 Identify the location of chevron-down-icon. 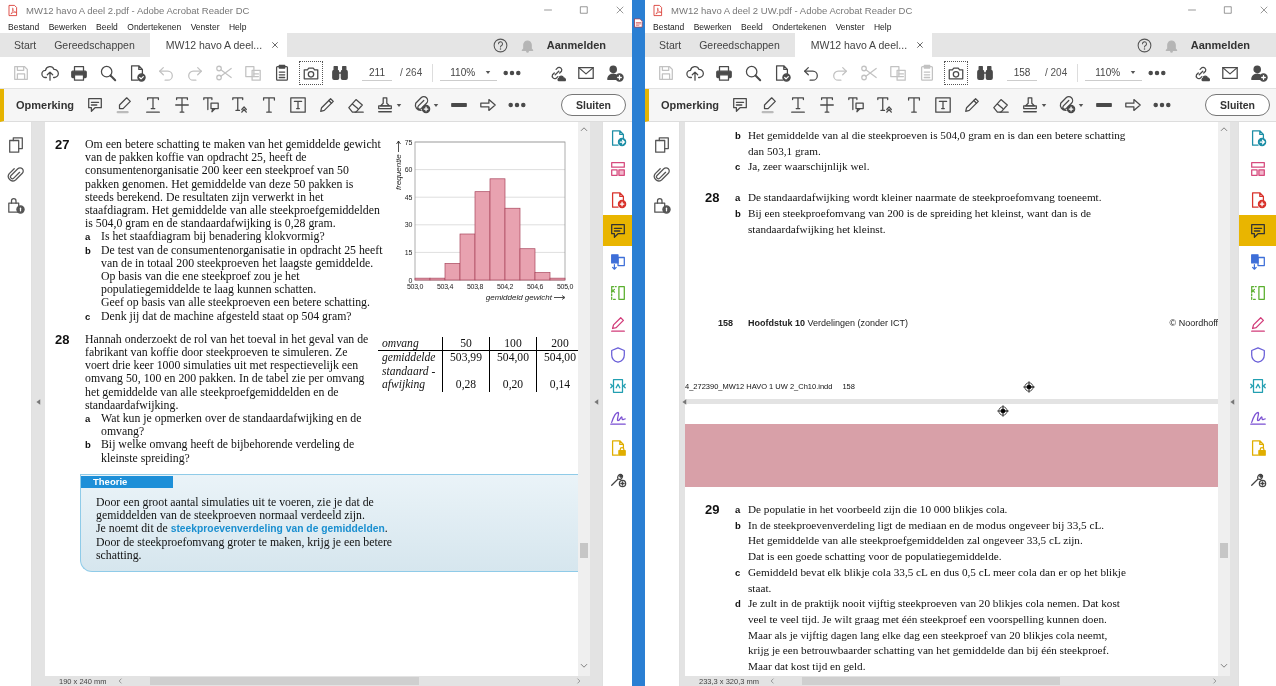
(584, 666).